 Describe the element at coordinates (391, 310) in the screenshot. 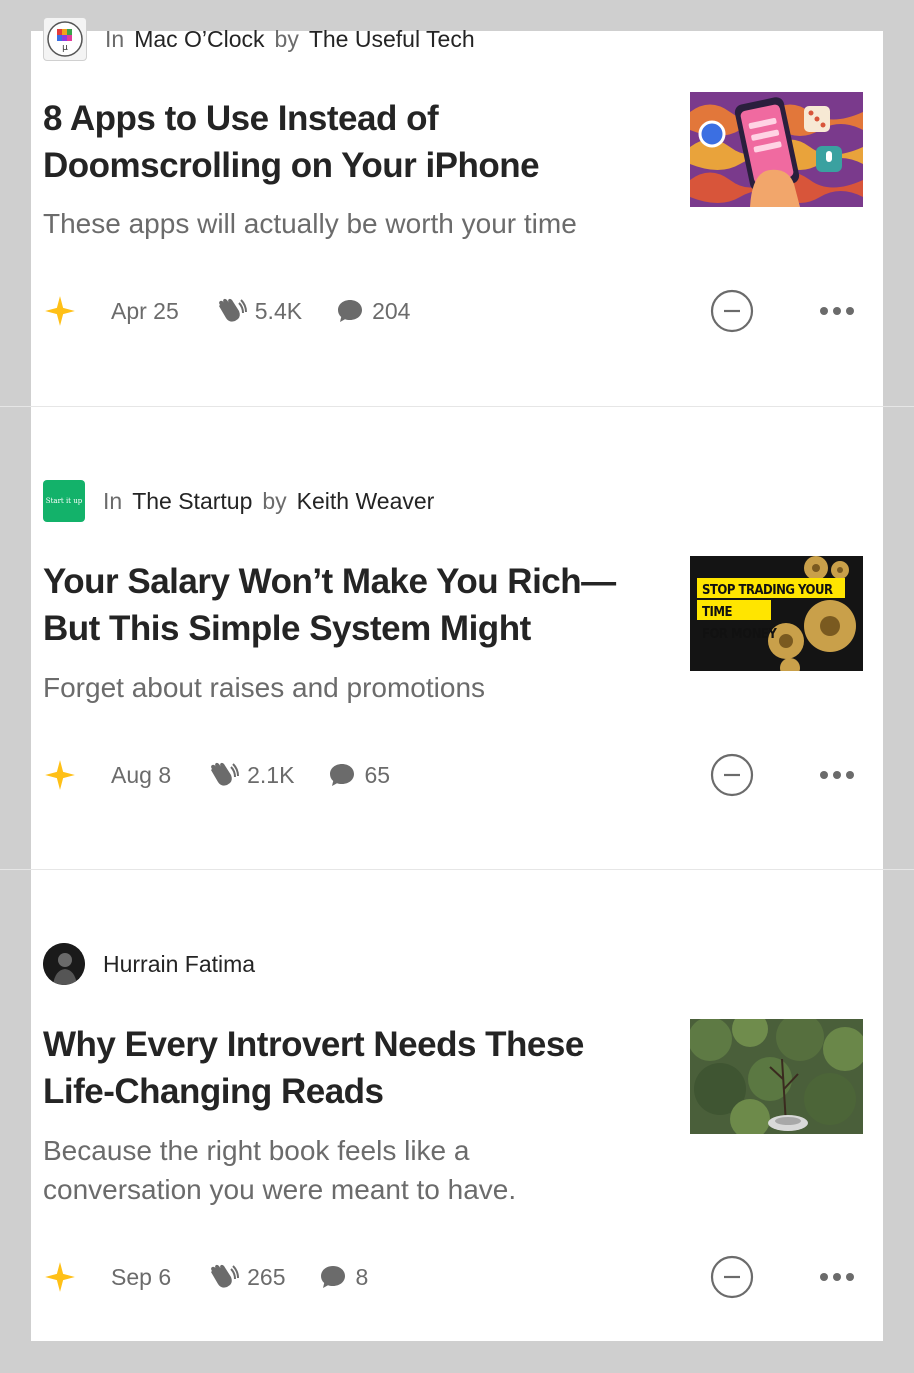

I see `response-count-value: 204` at that location.